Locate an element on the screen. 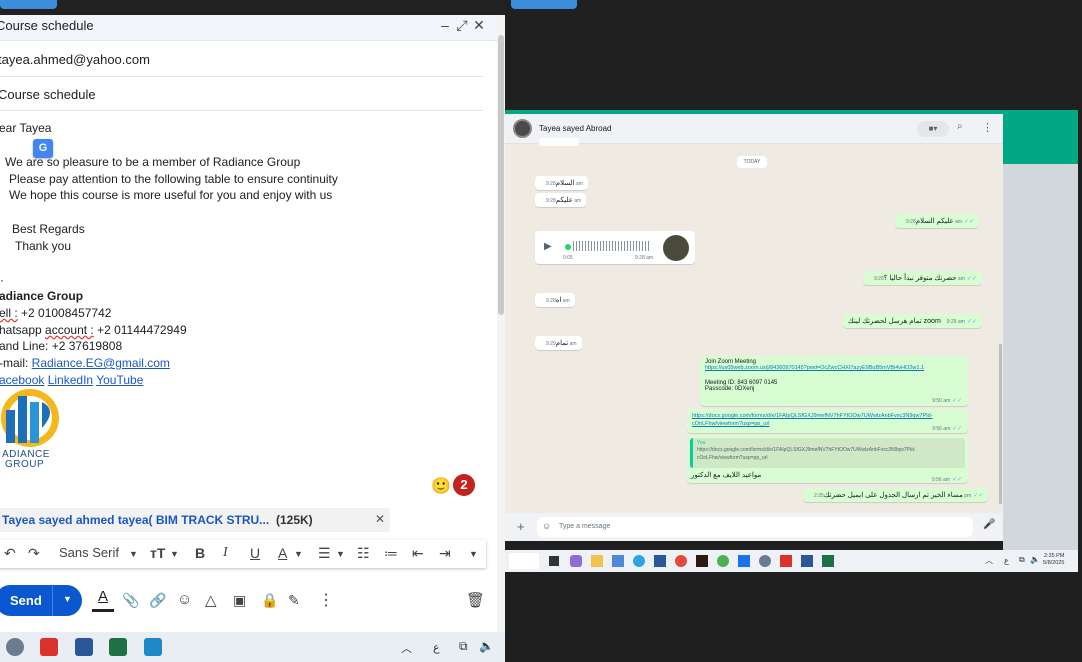 Image resolution: width=1082 pixels, height=662 pixels. search-box is located at coordinates (524, 561).